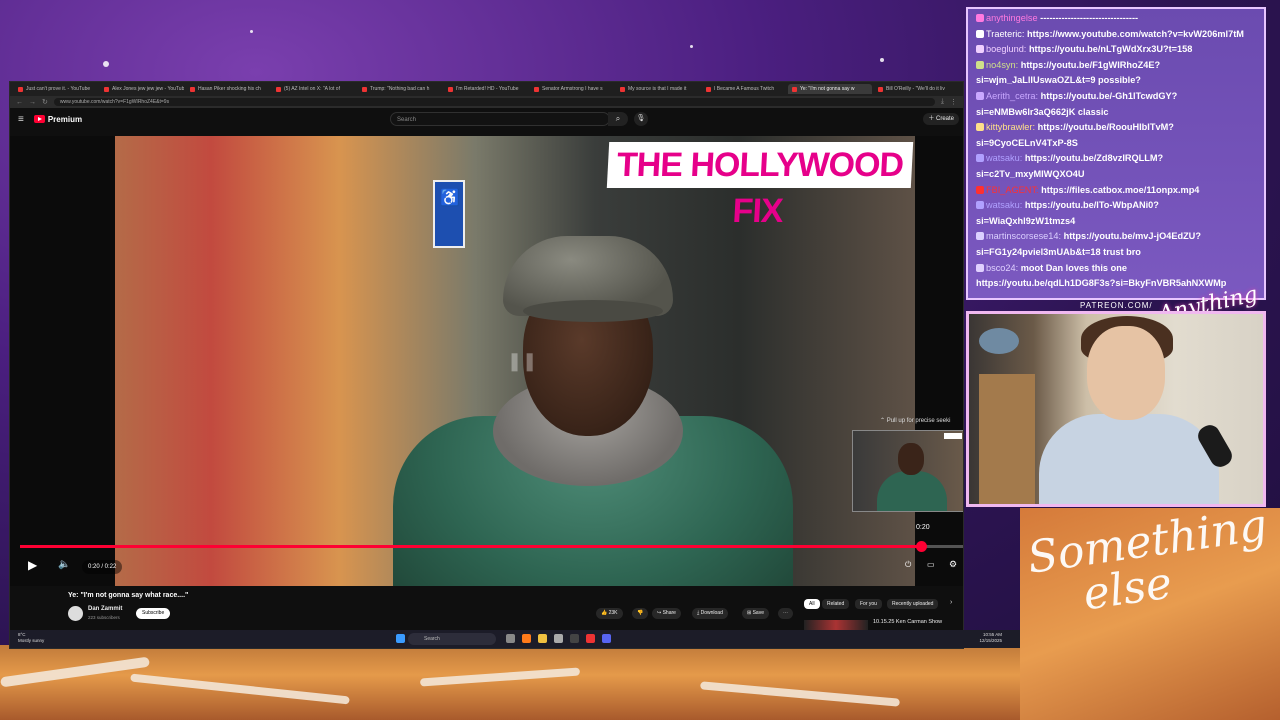 This screenshot has height=720, width=1280. Describe the element at coordinates (64, 564) in the screenshot. I see `volume-icon: 🔈` at that location.